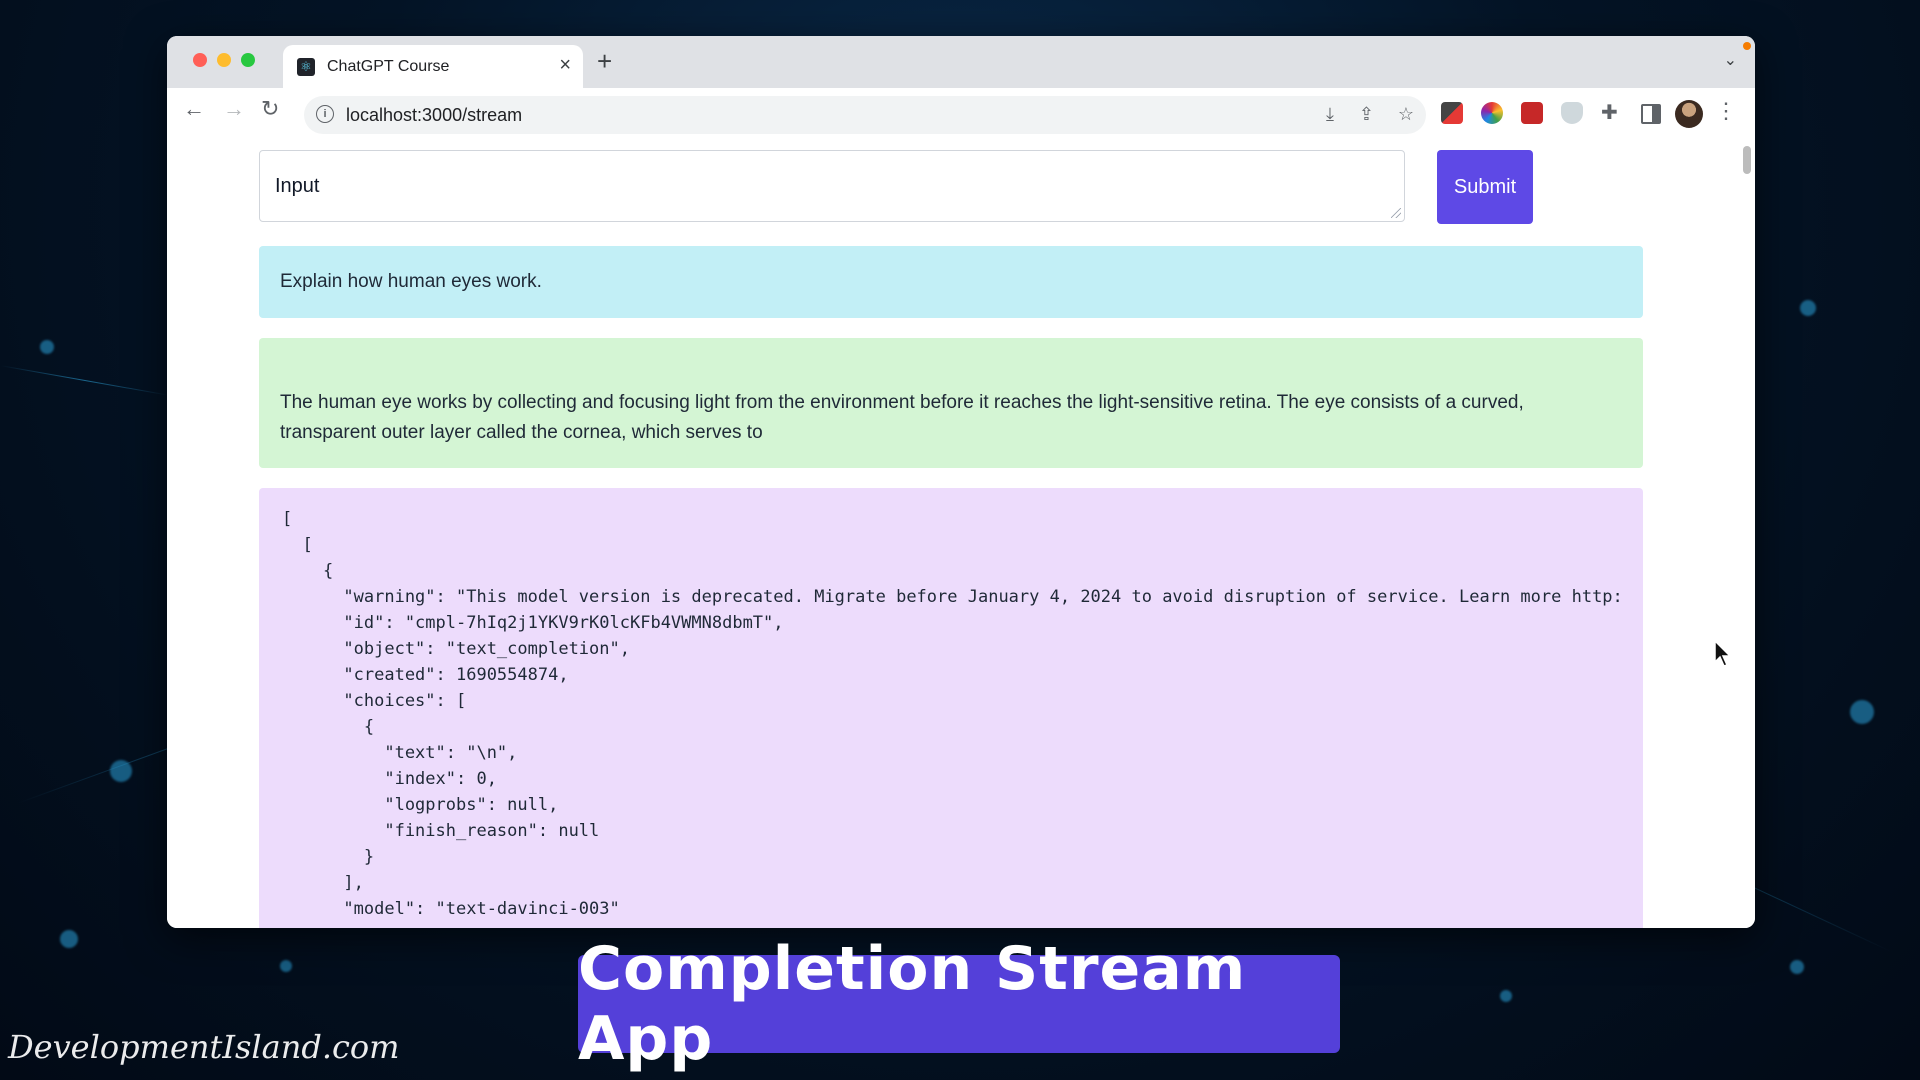 This screenshot has width=1920, height=1080. Describe the element at coordinates (1651, 114) in the screenshot. I see `side-panel-icon` at that location.